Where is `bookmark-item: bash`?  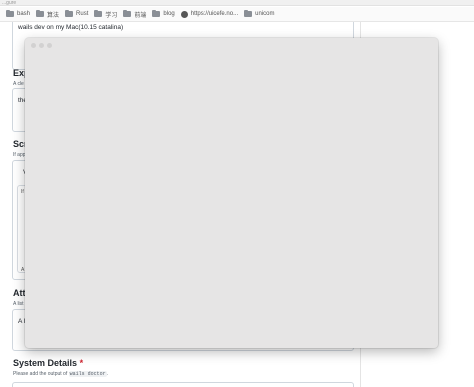 bookmark-item: bash is located at coordinates (18, 13).